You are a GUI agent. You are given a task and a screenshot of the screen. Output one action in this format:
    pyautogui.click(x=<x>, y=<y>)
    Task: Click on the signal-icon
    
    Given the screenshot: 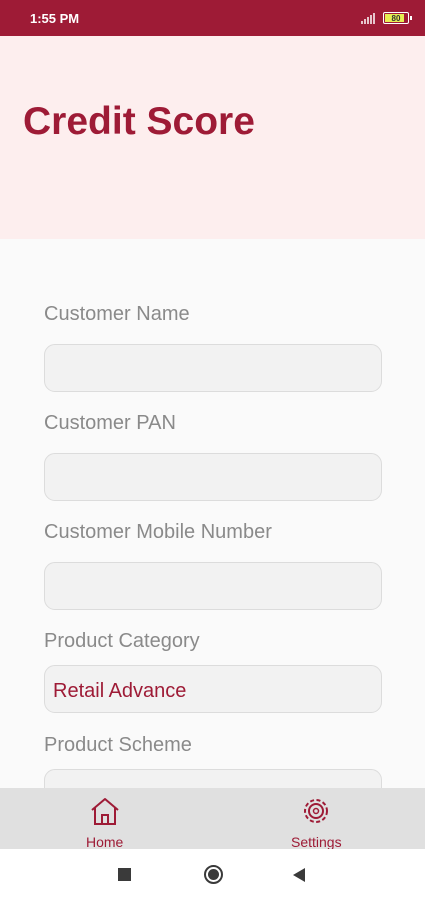 What is the action you would take?
    pyautogui.click(x=368, y=18)
    